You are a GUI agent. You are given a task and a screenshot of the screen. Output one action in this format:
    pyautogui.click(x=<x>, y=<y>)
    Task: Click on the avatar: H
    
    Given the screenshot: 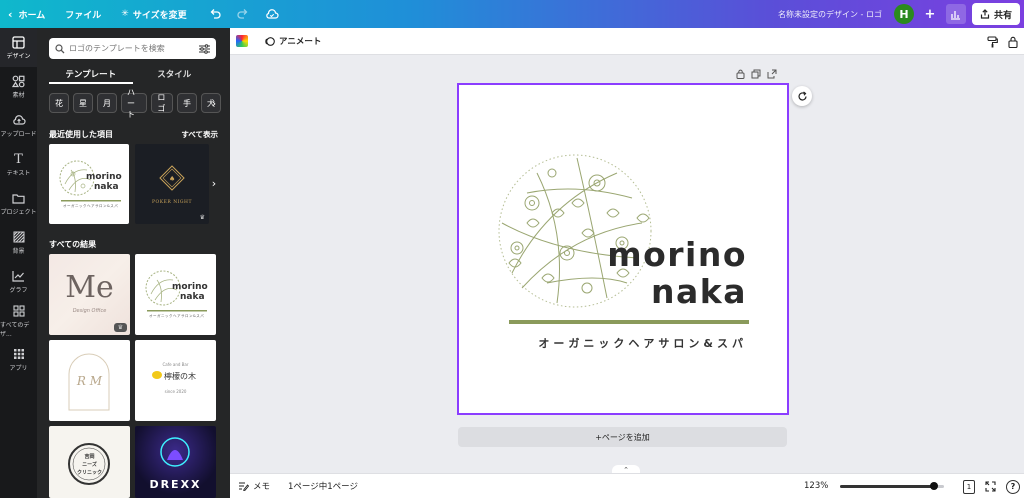 What is the action you would take?
    pyautogui.click(x=903, y=14)
    